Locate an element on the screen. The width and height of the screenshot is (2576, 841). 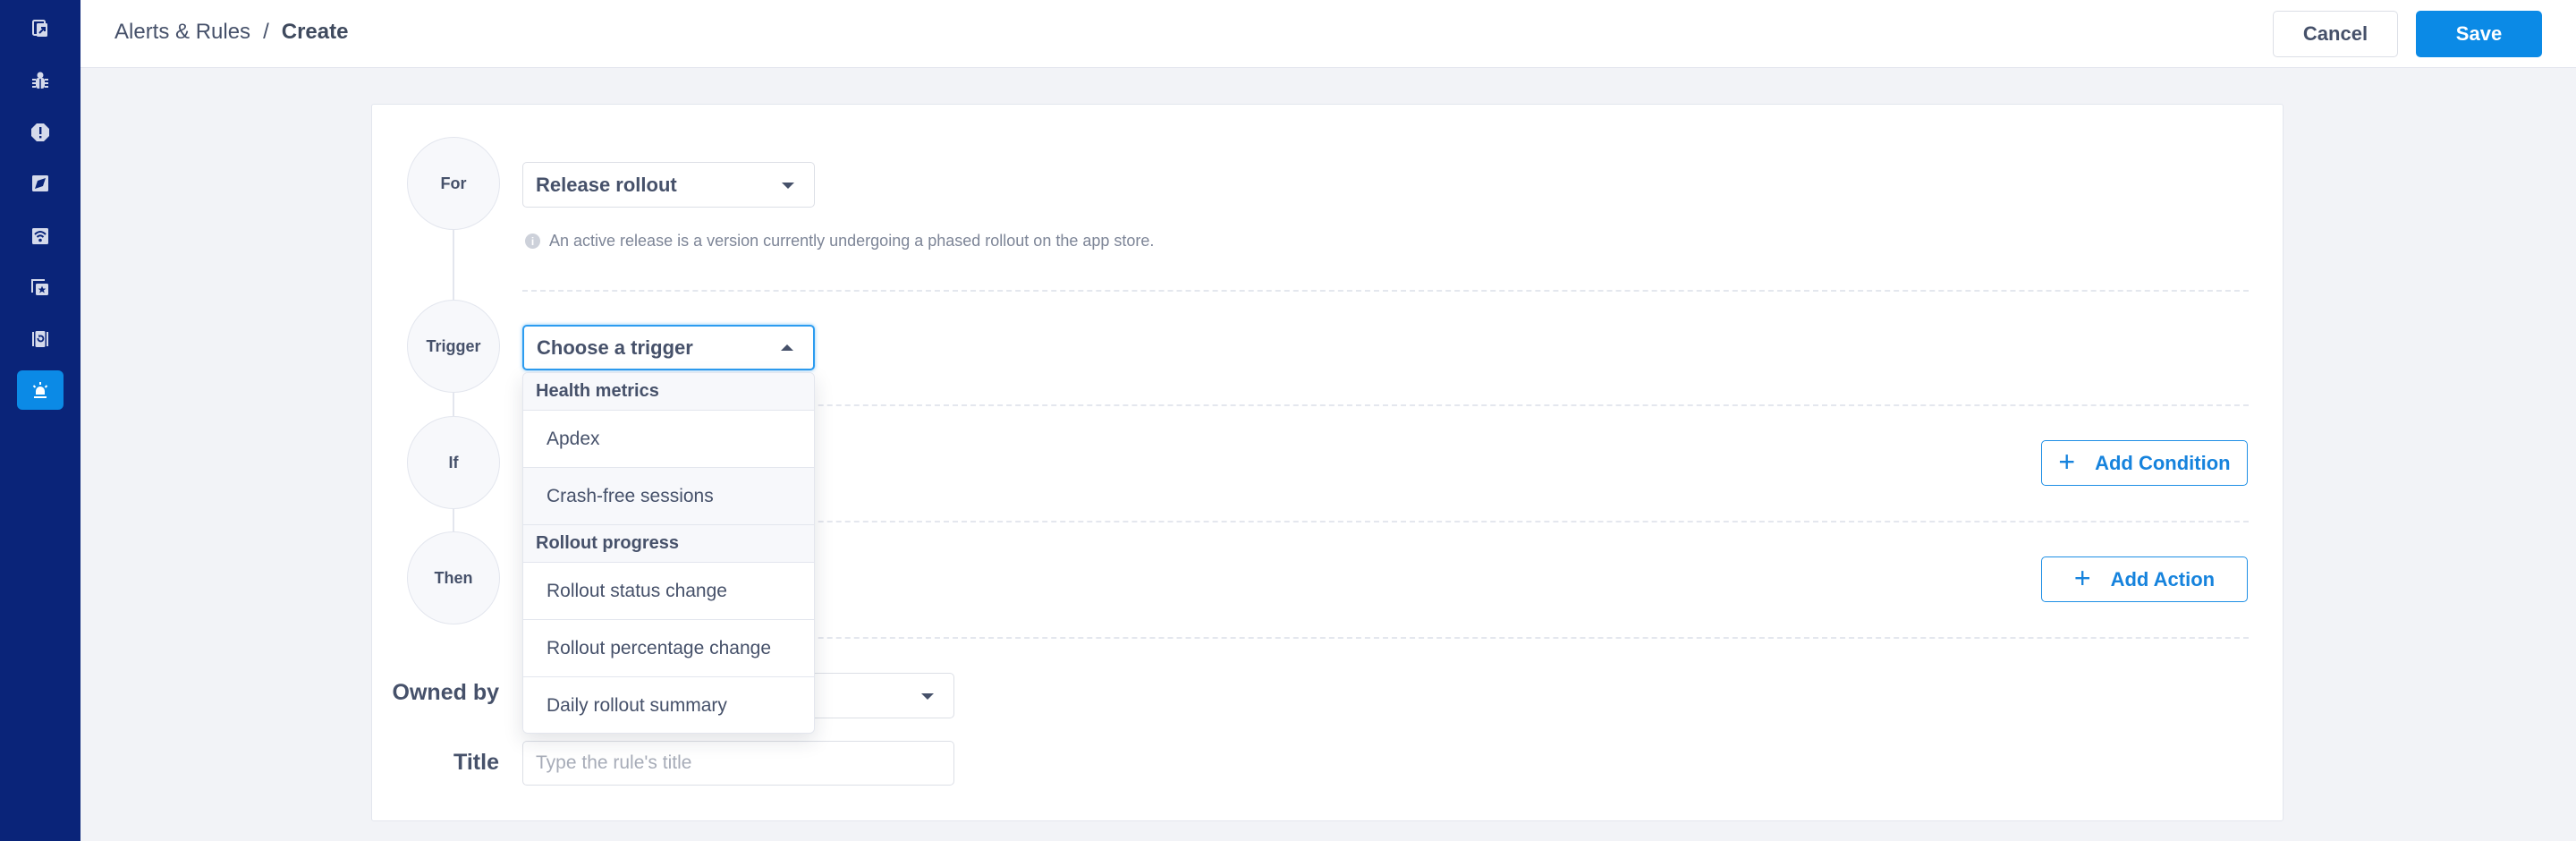
sidebar-item-crashes is located at coordinates (40, 80).